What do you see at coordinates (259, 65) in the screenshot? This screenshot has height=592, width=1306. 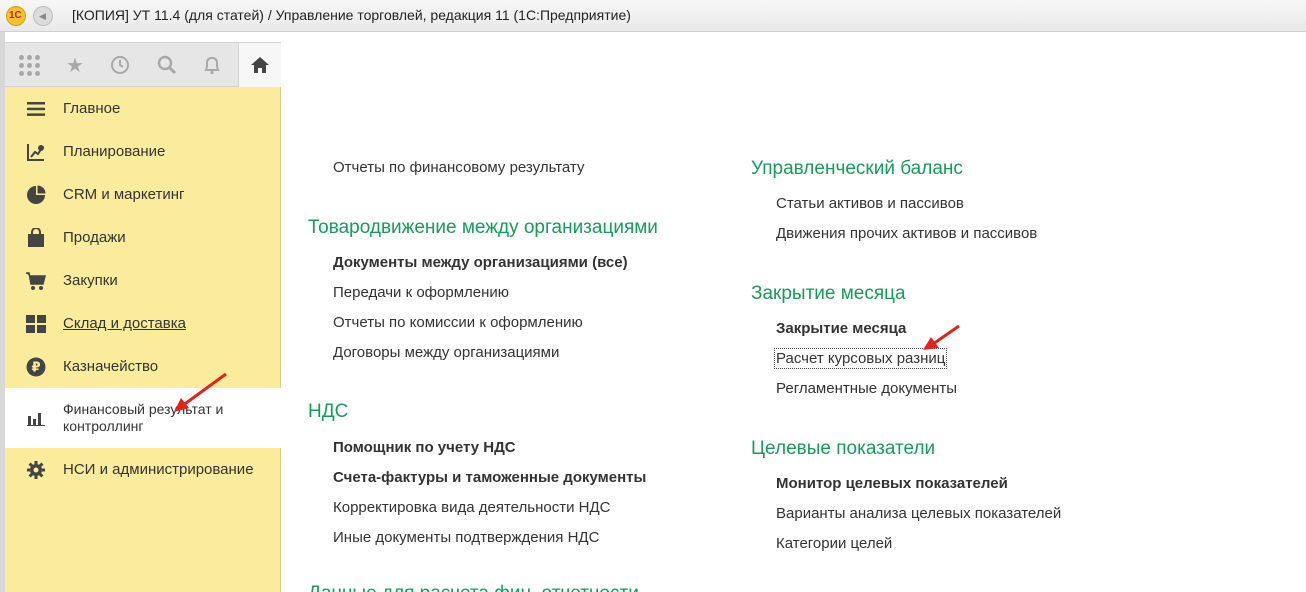 I see `home-icon` at bounding box center [259, 65].